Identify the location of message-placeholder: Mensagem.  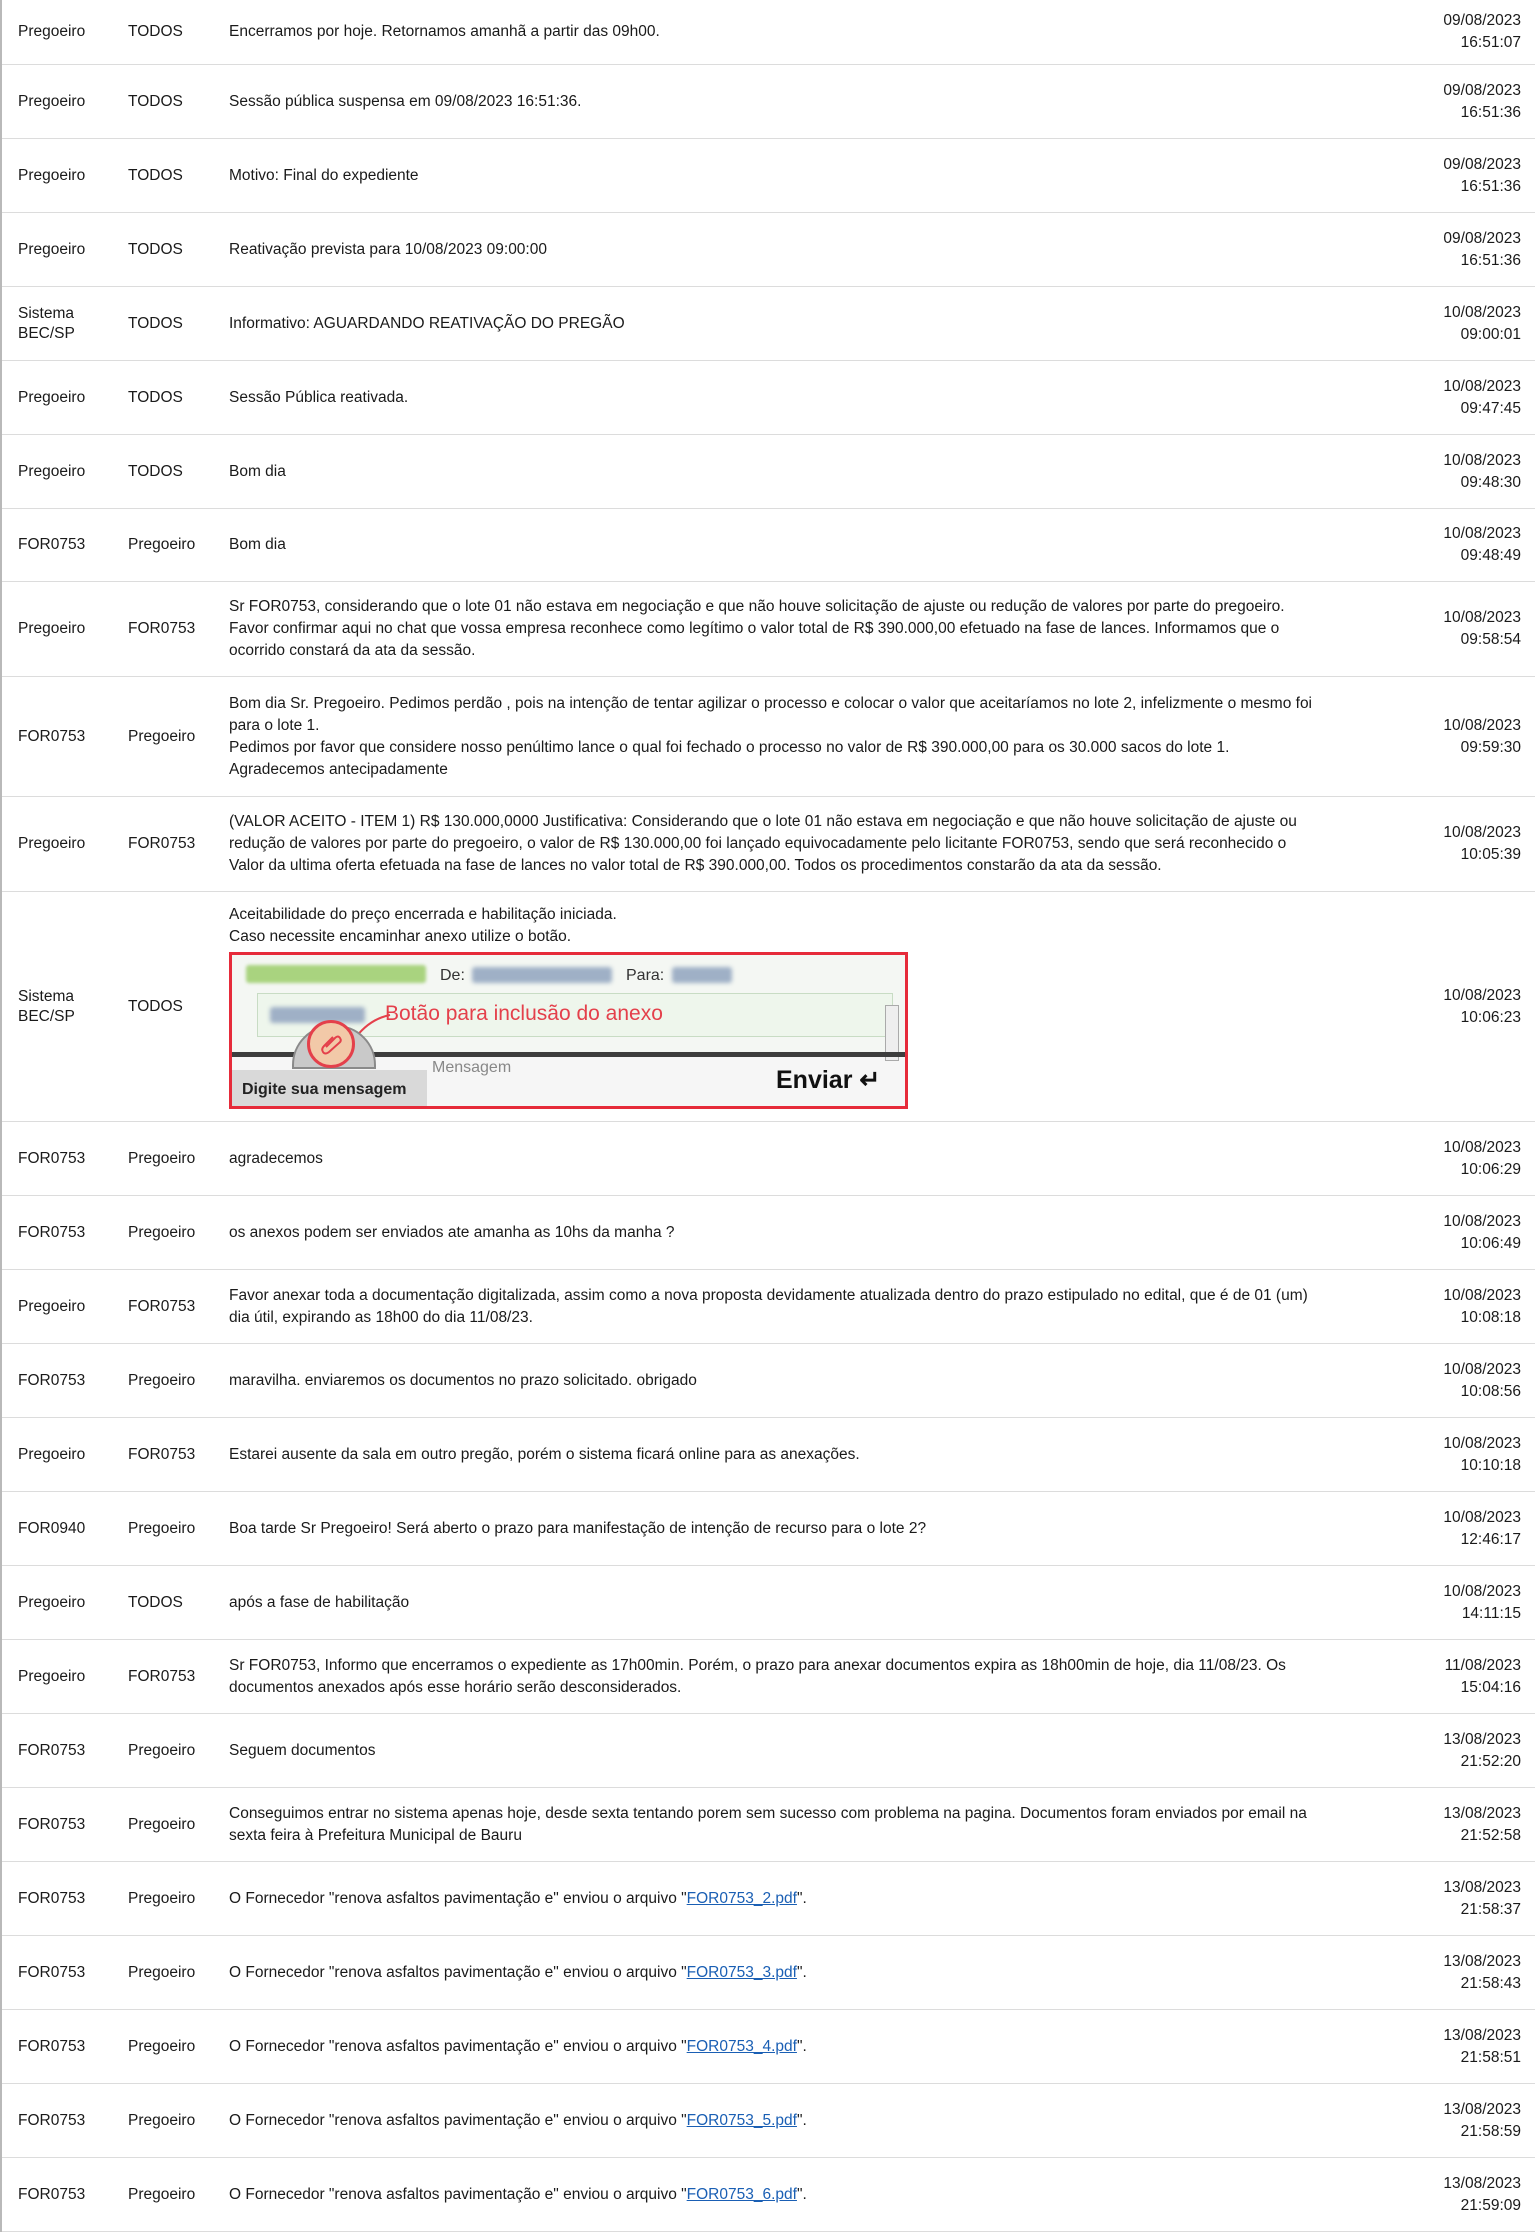
(472, 1067).